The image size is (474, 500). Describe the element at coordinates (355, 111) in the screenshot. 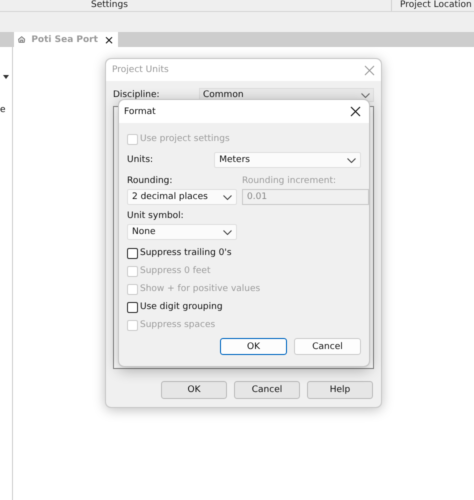

I see `close-icon` at that location.